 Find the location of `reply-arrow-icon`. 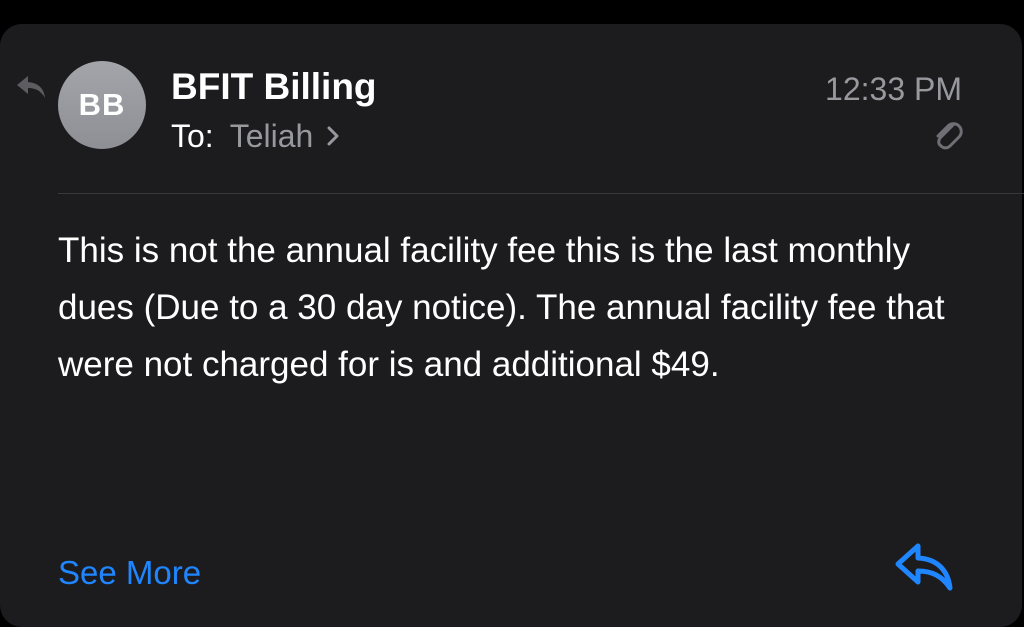

reply-arrow-icon is located at coordinates (924, 566).